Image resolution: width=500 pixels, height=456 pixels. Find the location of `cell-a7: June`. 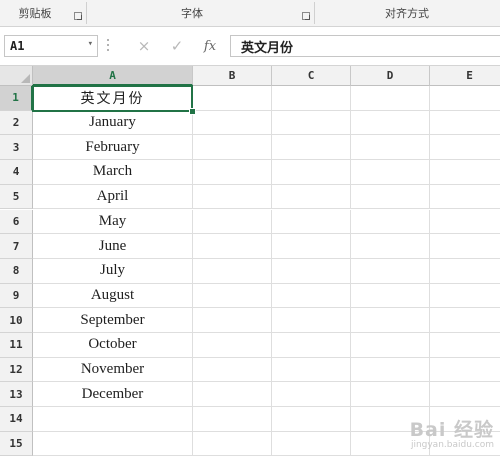

cell-a7: June is located at coordinates (113, 246).